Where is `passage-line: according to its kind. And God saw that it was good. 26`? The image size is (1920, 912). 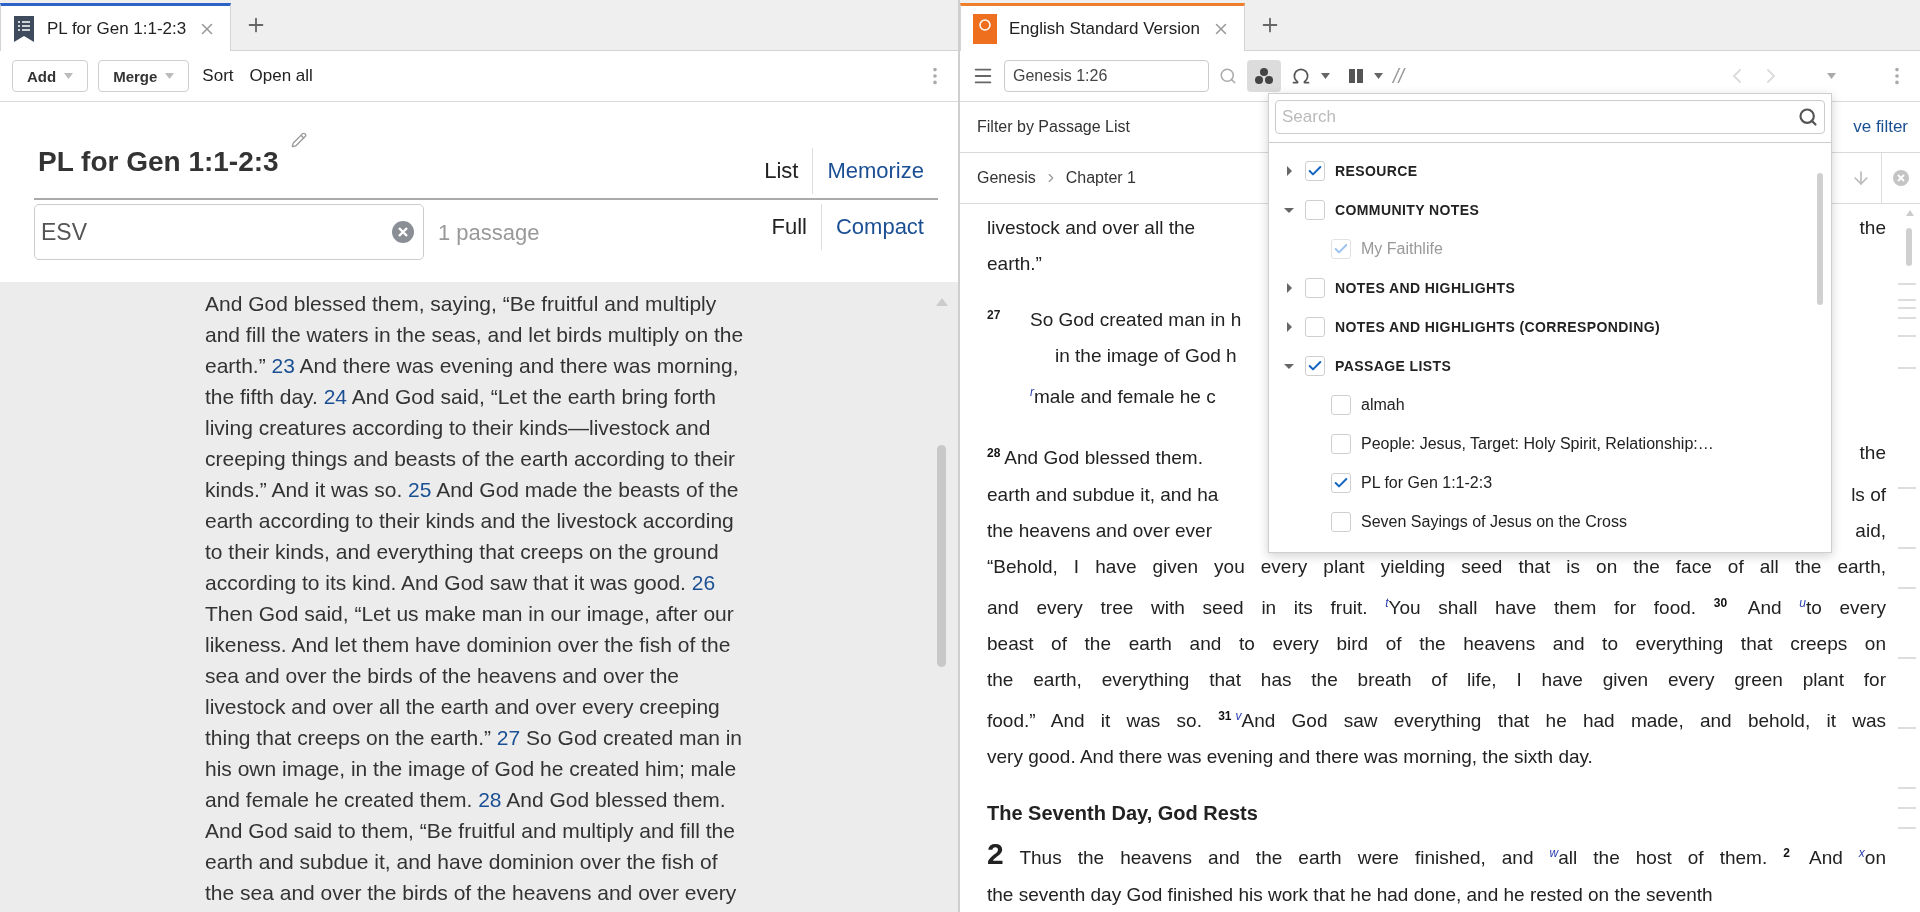 passage-line: according to its kind. And God saw that it was good. 26 is located at coordinates (460, 583).